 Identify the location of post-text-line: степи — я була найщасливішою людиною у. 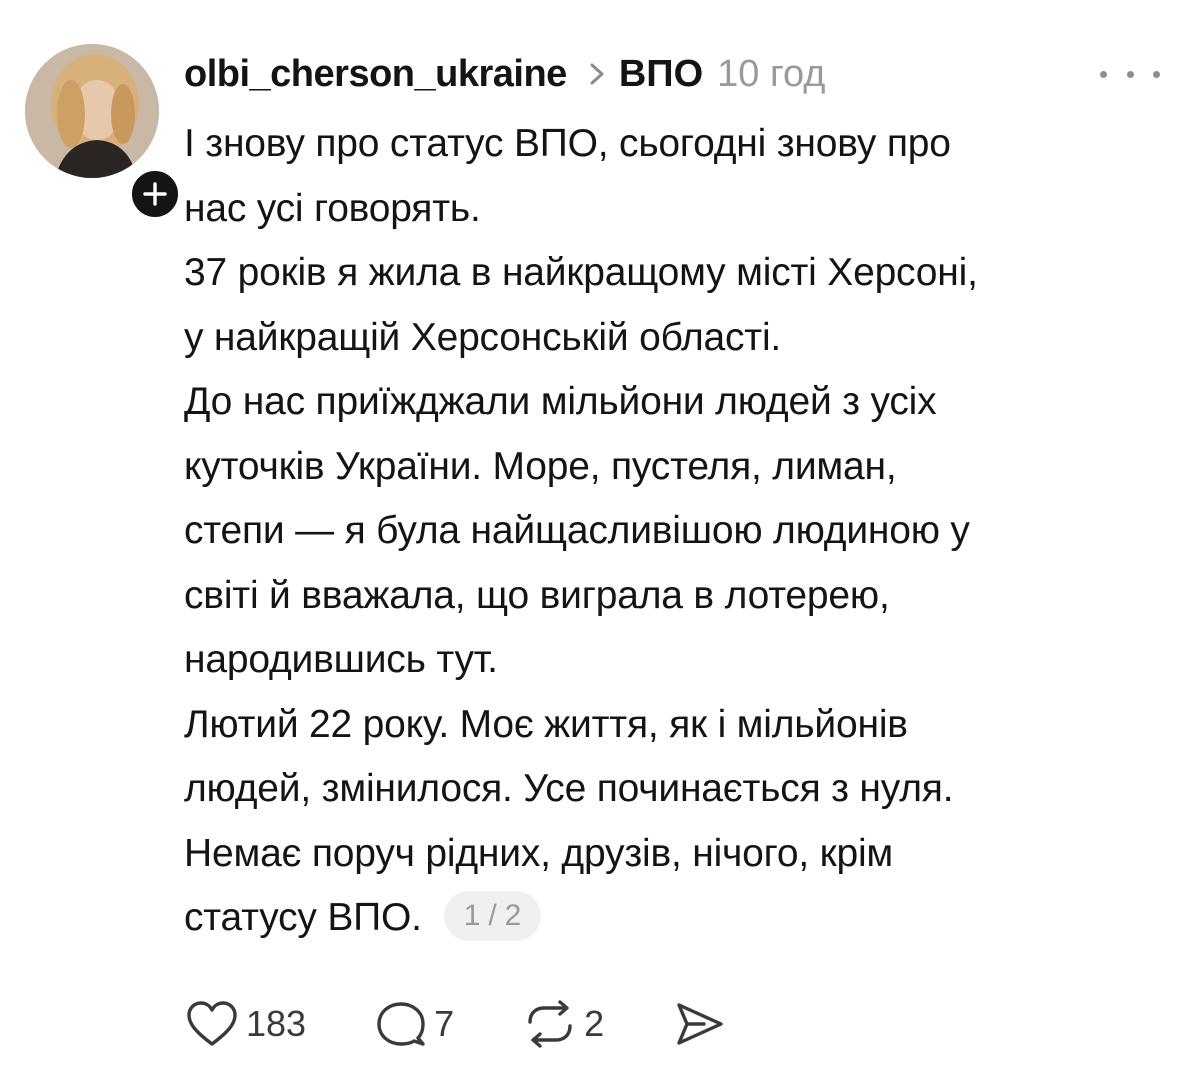
(577, 530).